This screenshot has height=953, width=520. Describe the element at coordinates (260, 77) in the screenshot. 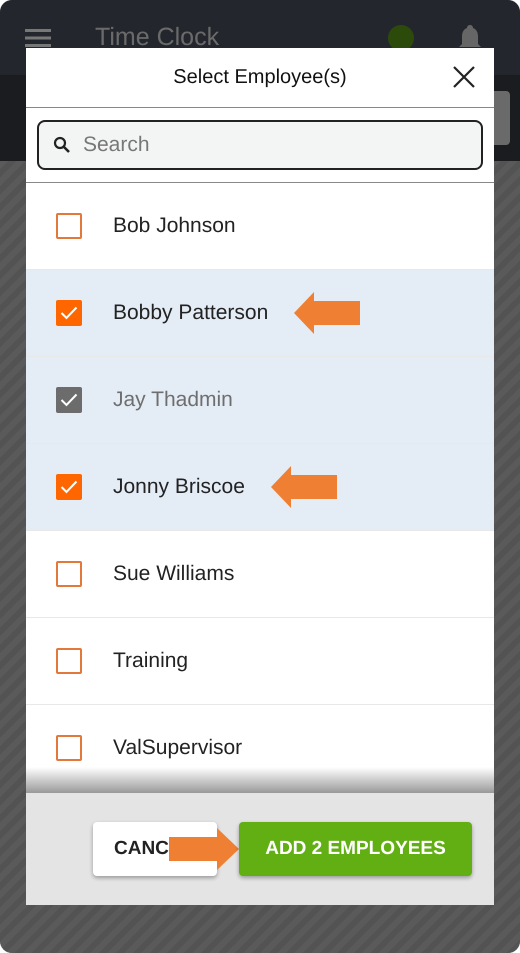

I see `dialog-title: Select Employee(s)` at that location.